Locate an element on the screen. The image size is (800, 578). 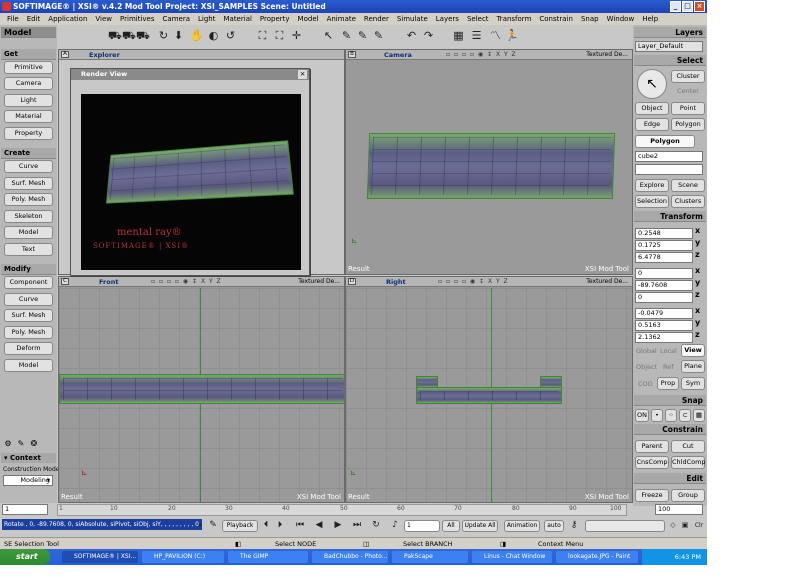
local-mode-button: Local is located at coordinates (668, 351).